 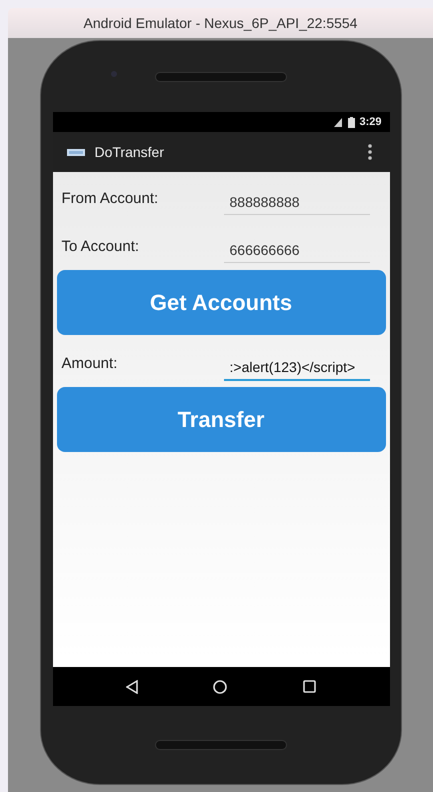 I want to click on field-label: From Account:, so click(x=111, y=198).